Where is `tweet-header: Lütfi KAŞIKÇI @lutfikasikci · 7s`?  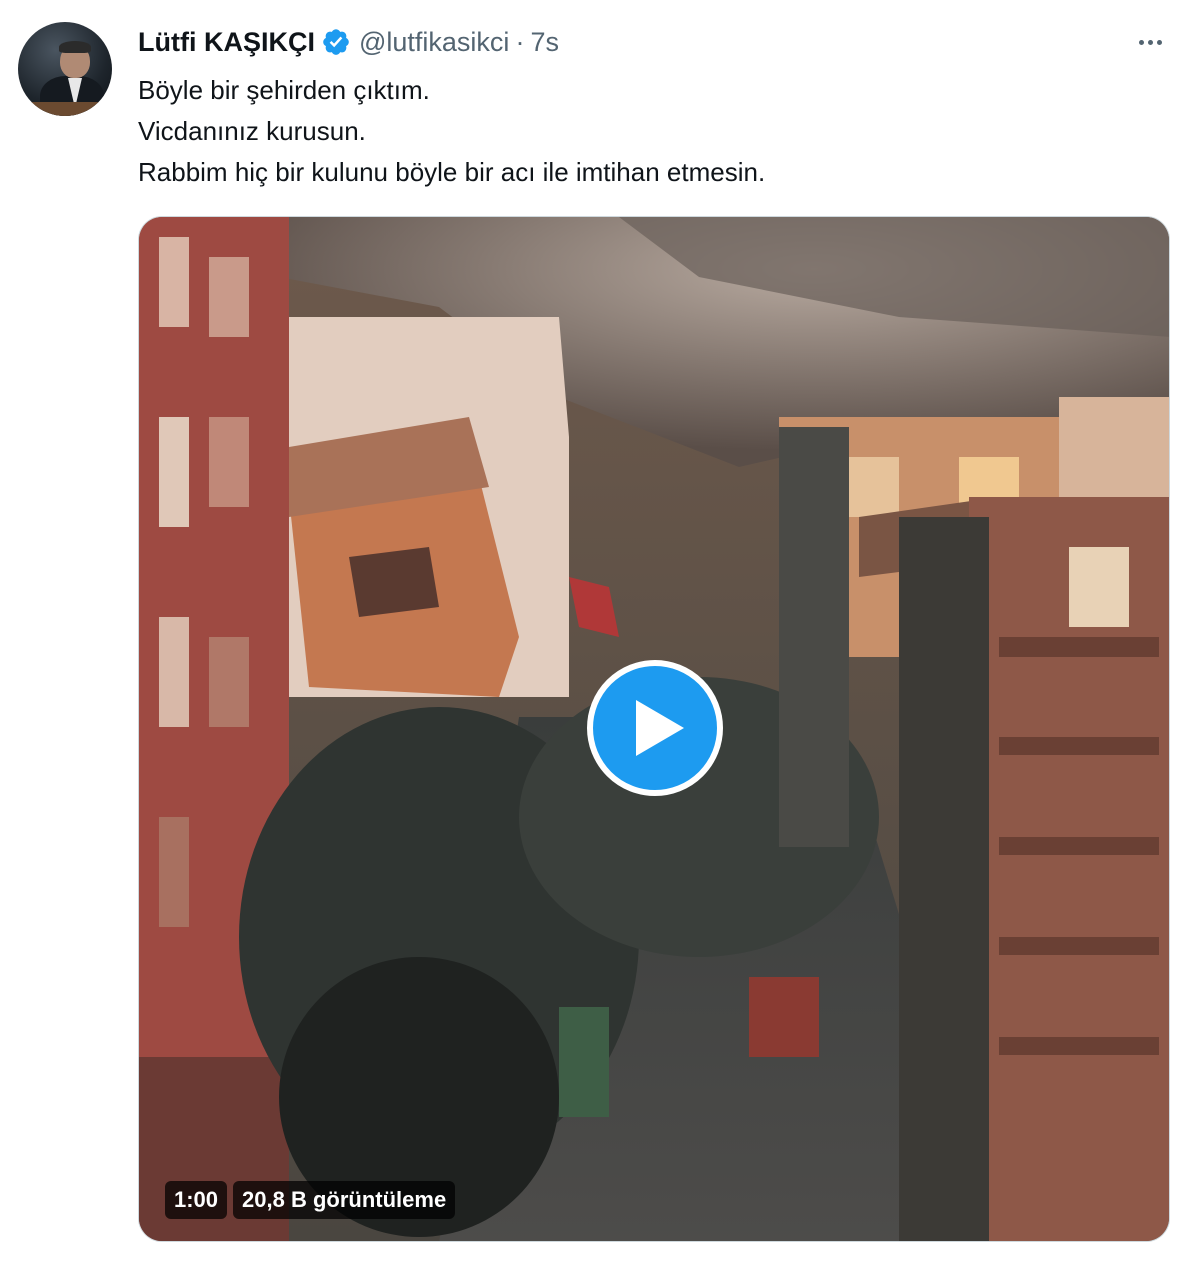
tweet-header: Lütfi KAŞIKÇI @lutfikasikci · 7s is located at coordinates (348, 42).